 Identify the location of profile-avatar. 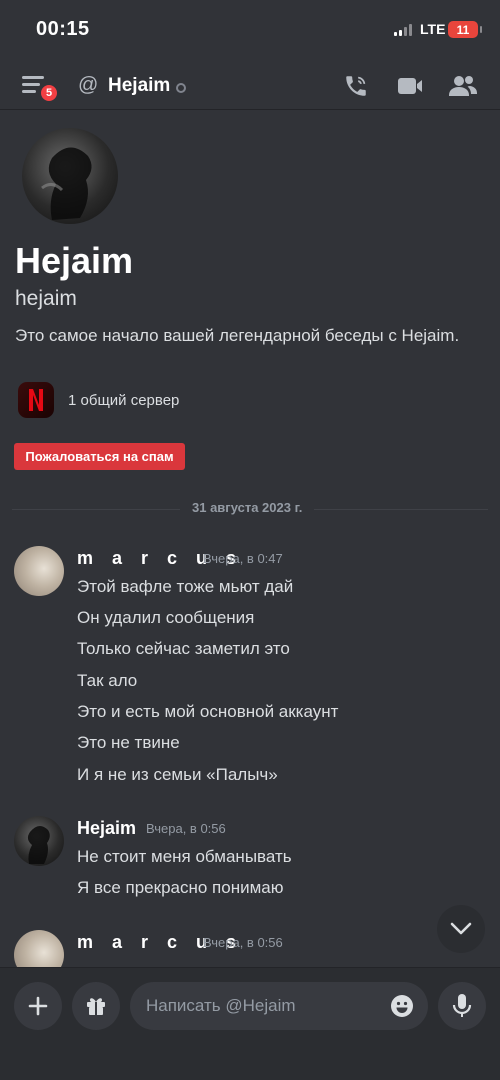
(70, 176).